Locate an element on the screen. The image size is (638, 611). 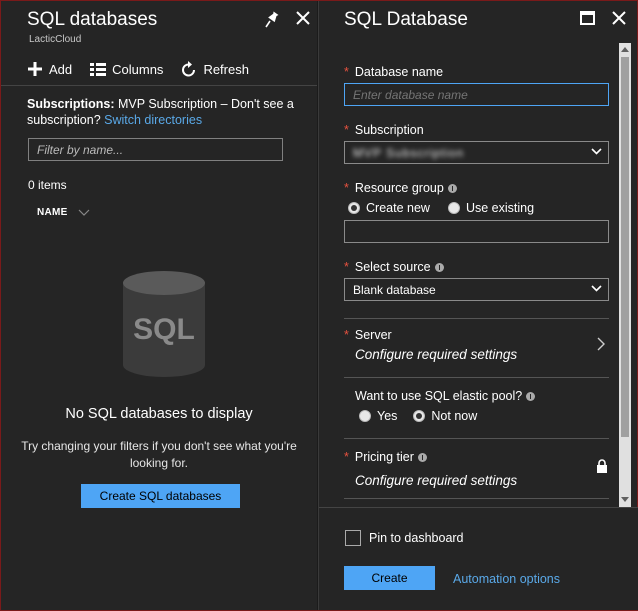
filter-input is located at coordinates (155, 149).